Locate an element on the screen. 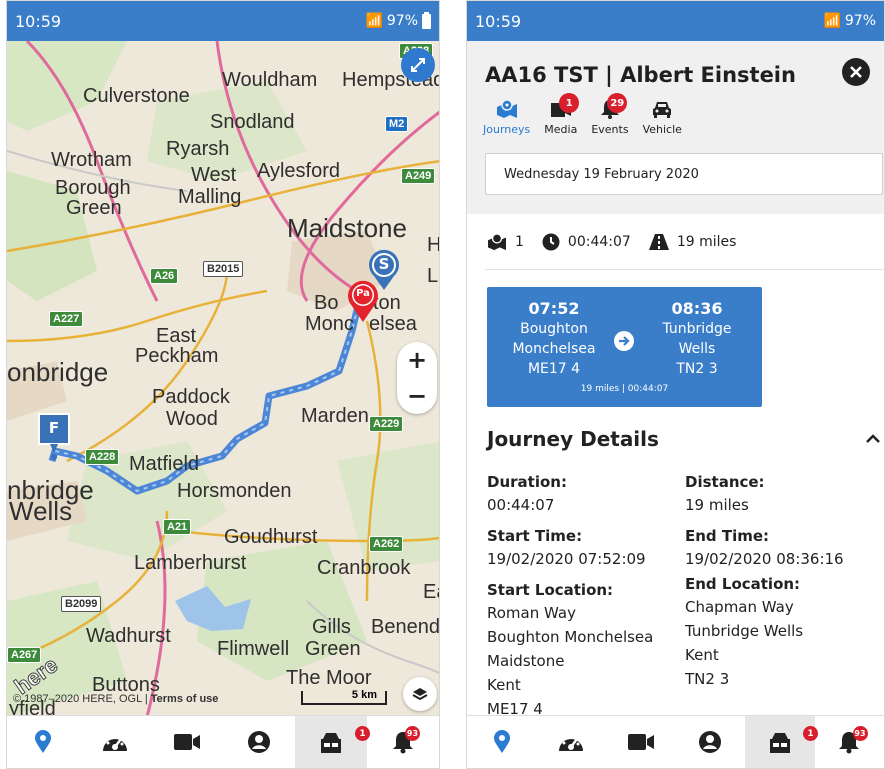 Image resolution: width=885 pixels, height=769 pixels. zoom-in-button: + is located at coordinates (417, 360).